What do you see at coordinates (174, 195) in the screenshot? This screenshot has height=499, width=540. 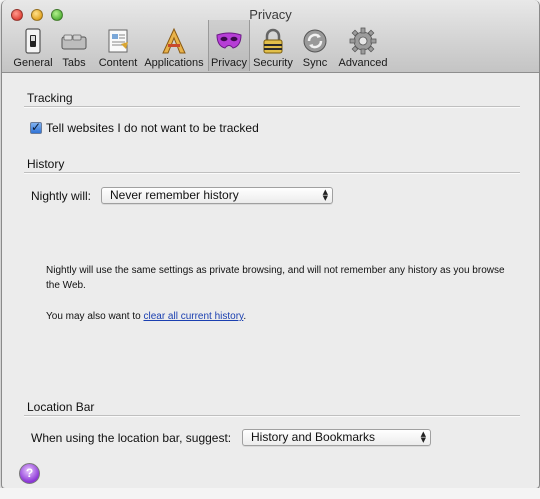 I see `history-mode-value: Never remember history` at bounding box center [174, 195].